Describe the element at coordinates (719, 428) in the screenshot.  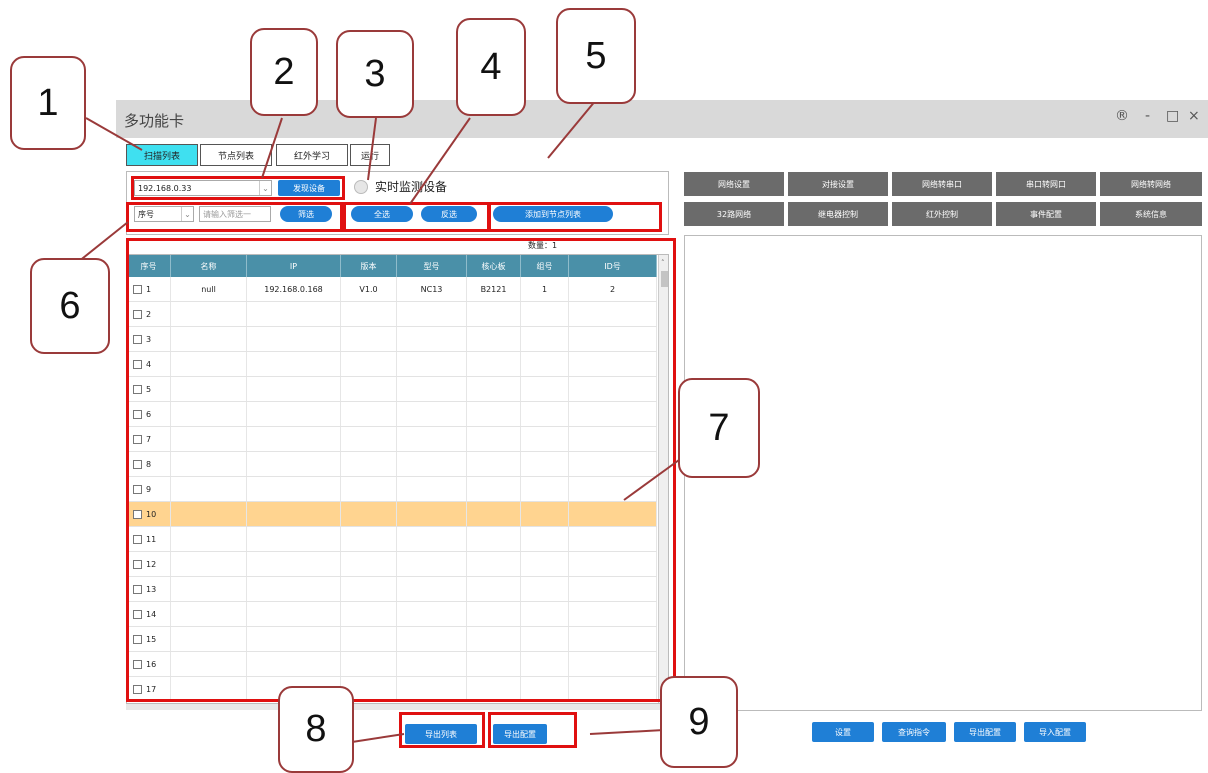
I see `callout-7: 7` at that location.